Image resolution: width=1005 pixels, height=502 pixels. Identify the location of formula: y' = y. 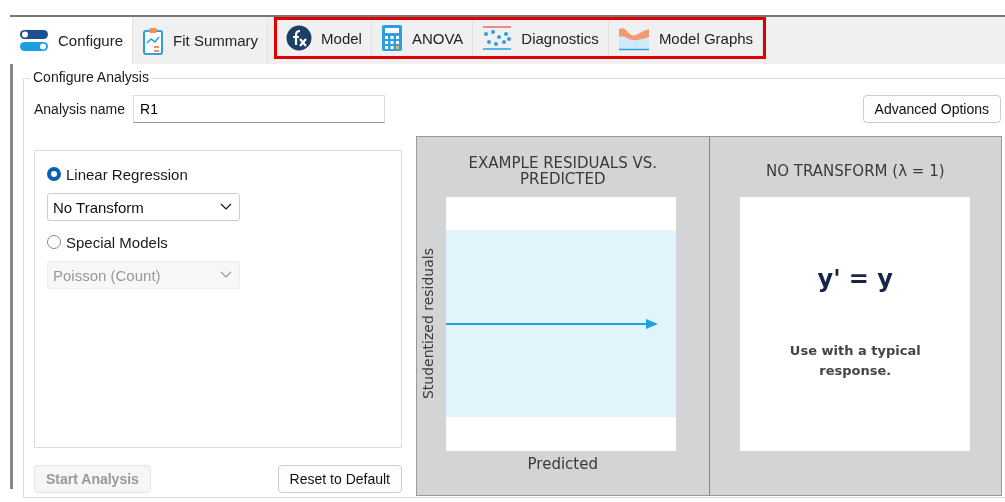
(855, 279).